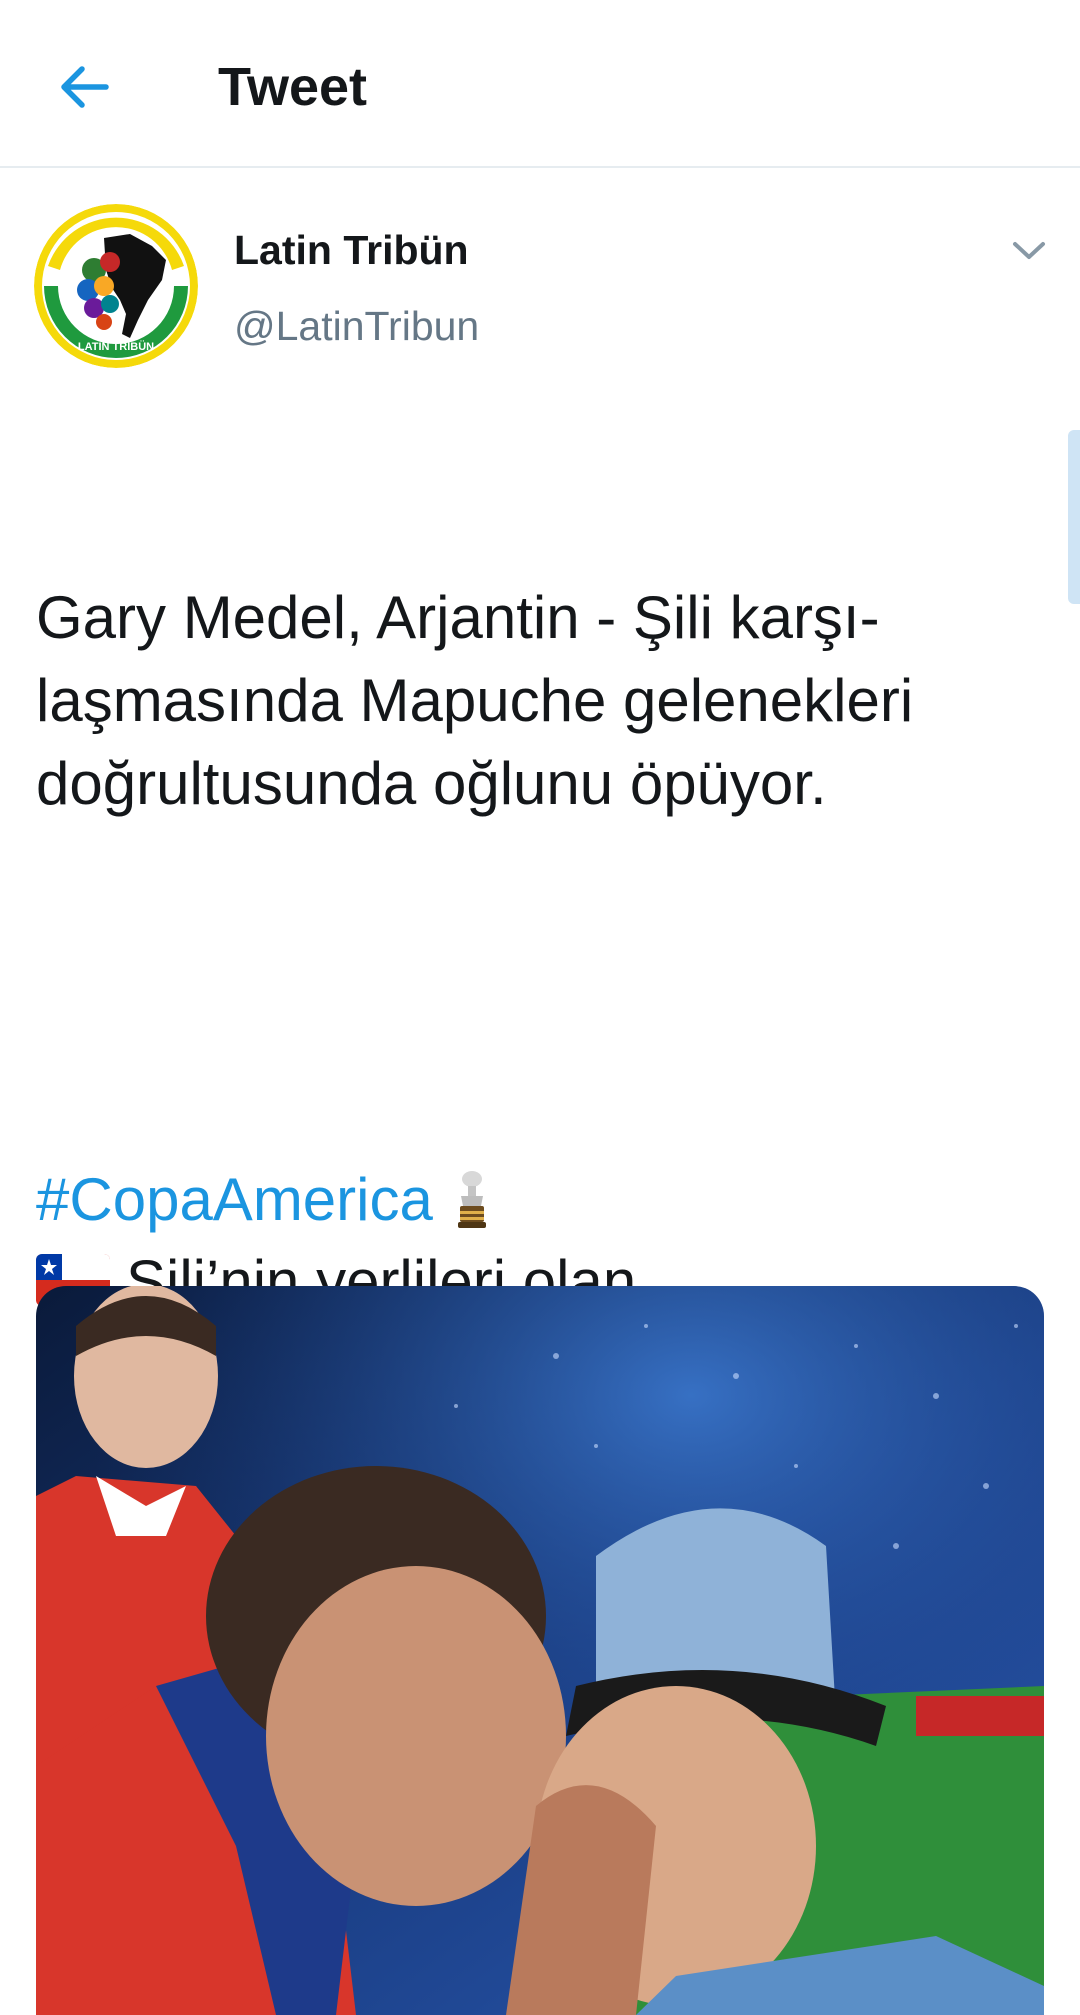  I want to click on hashtag-link: #CopaAmerica, so click(234, 1199).